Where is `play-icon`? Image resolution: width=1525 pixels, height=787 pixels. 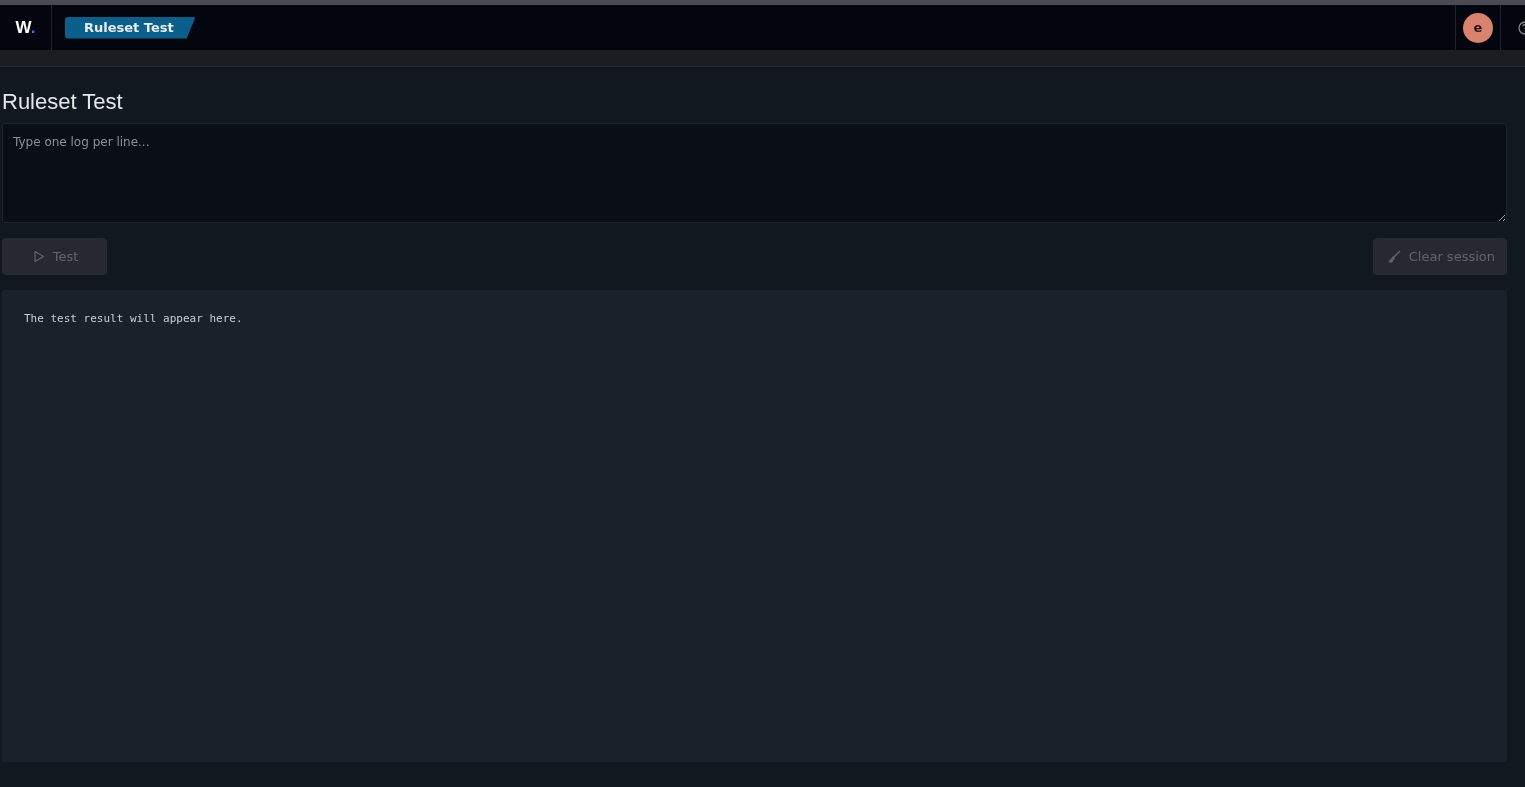 play-icon is located at coordinates (38, 256).